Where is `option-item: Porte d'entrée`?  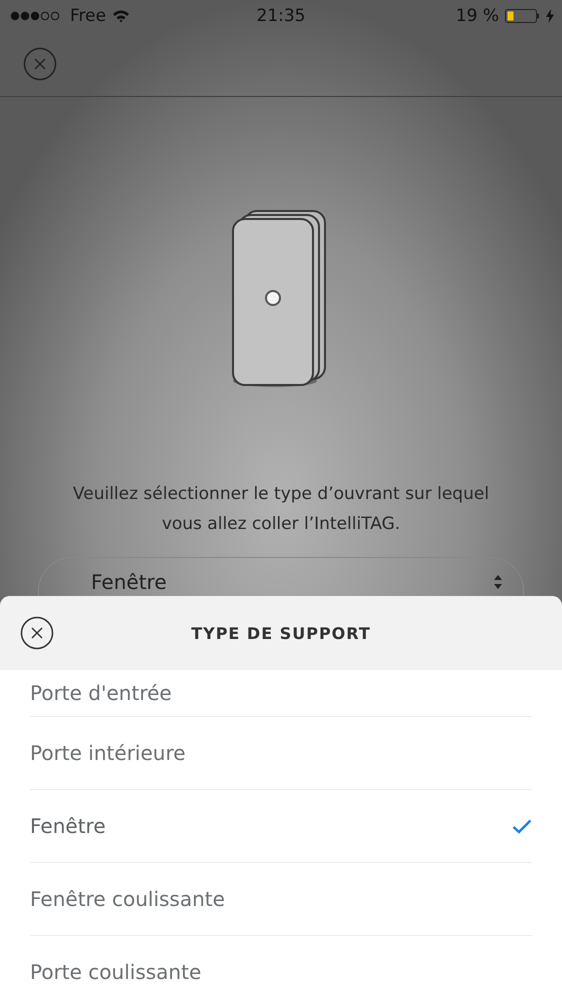
option-item: Porte d'entrée is located at coordinates (281, 693).